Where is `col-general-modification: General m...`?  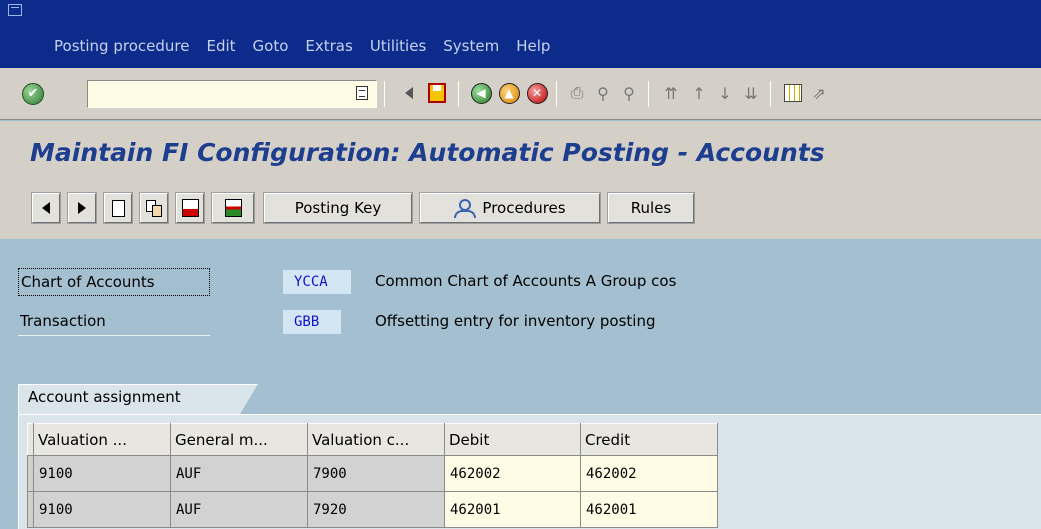 col-general-modification: General m... is located at coordinates (239, 439).